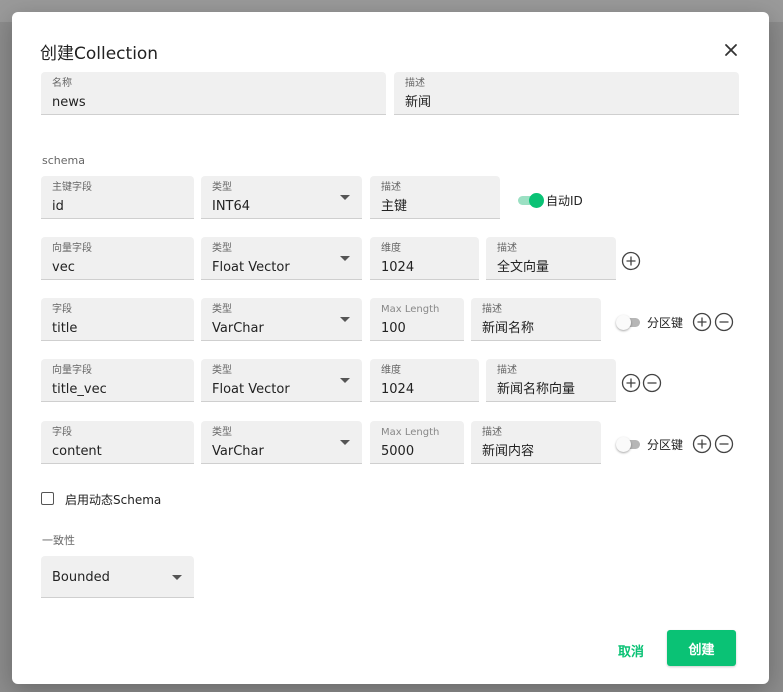 The height and width of the screenshot is (692, 783). Describe the element at coordinates (63, 267) in the screenshot. I see `field-name-value: vec` at that location.